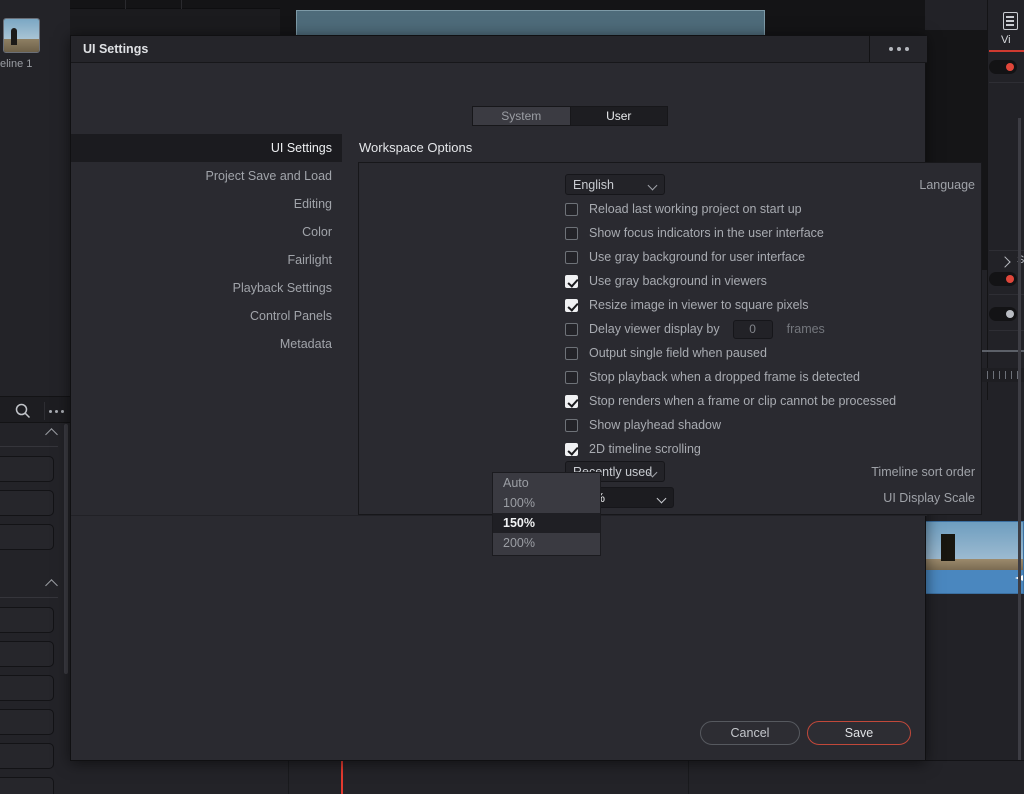 The width and height of the screenshot is (1024, 794). Describe the element at coordinates (687, 305) in the screenshot. I see `checkbox-row-resize-square-pixels: Resize image in viewer to square pixels` at that location.